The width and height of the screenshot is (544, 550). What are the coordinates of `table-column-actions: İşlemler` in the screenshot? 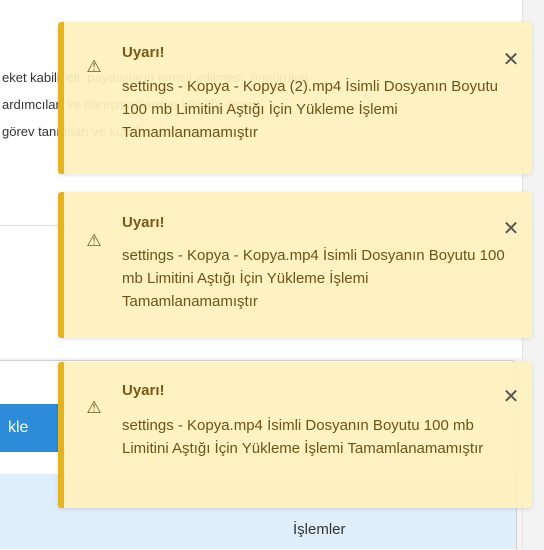 It's located at (319, 529).